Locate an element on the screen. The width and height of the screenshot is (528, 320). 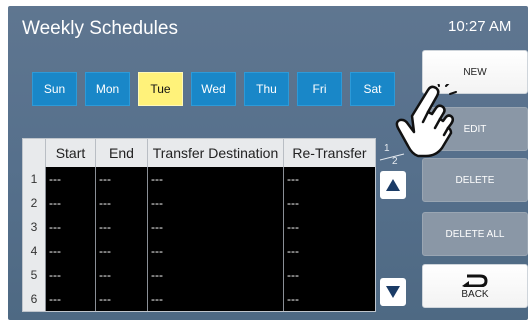
triangle-down-icon is located at coordinates (393, 292).